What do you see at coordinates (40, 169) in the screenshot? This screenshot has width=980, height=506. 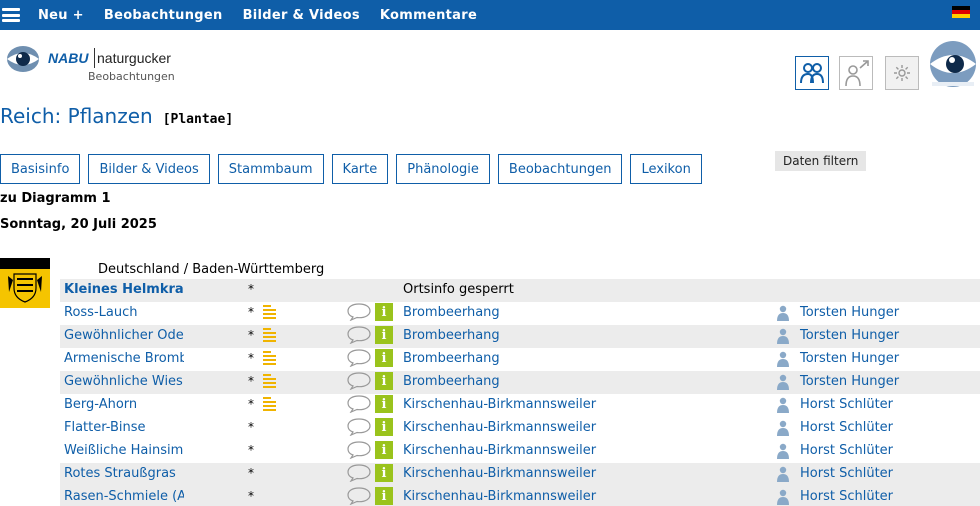 I see `tab-basisinfo: Basisinfo` at bounding box center [40, 169].